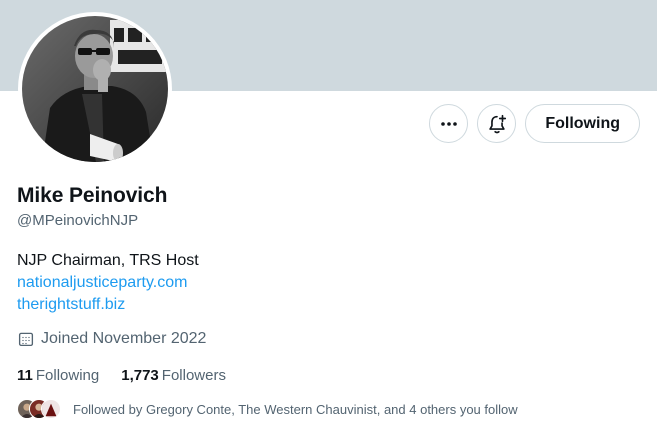  I want to click on profile-actions: Following, so click(534, 123).